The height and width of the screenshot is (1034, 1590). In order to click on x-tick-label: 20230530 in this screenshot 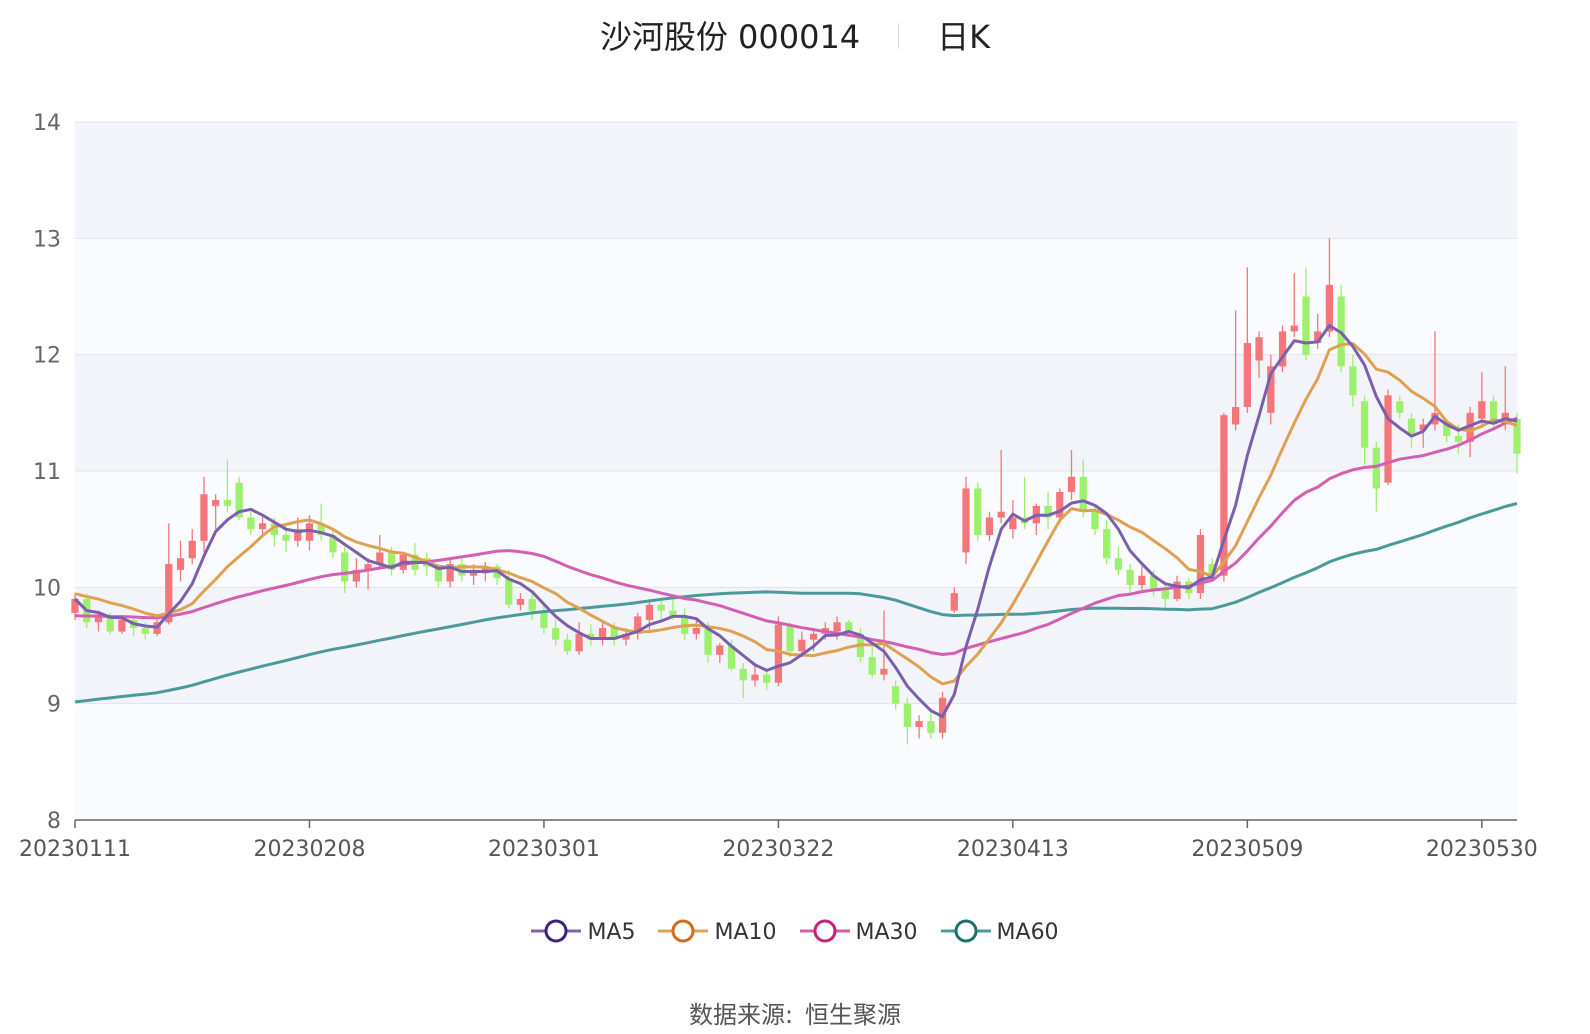, I will do `click(1482, 849)`.